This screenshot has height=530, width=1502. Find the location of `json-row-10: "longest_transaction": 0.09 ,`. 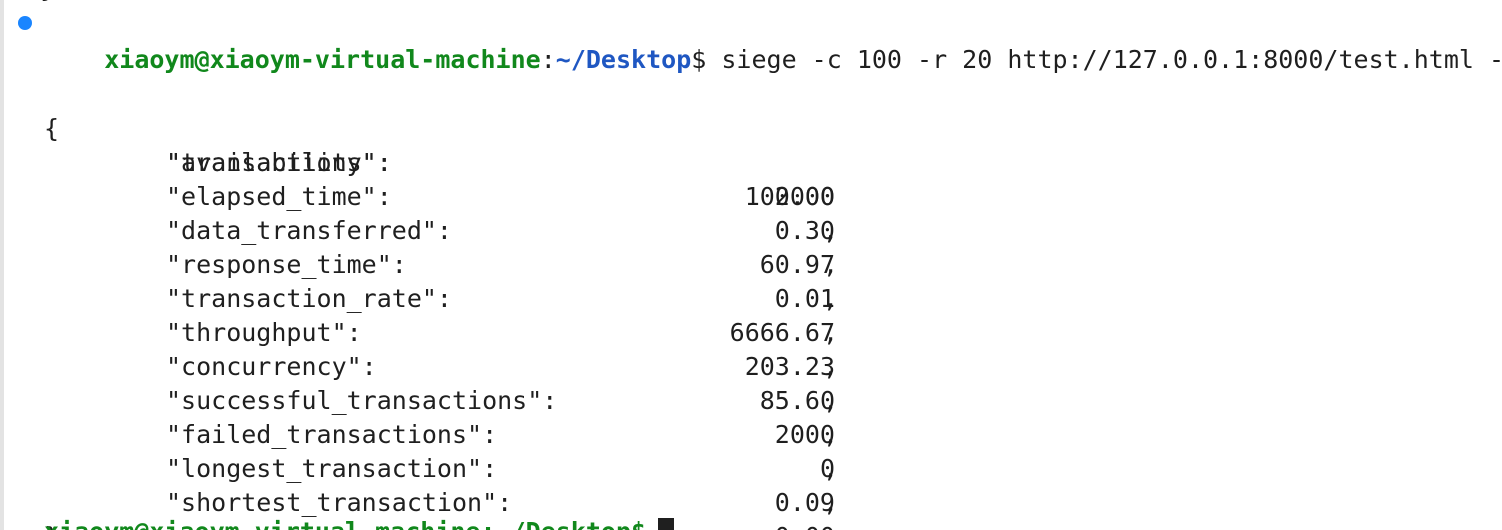

json-row-10: "longest_transaction": 0.09 , is located at coordinates (419, 474).